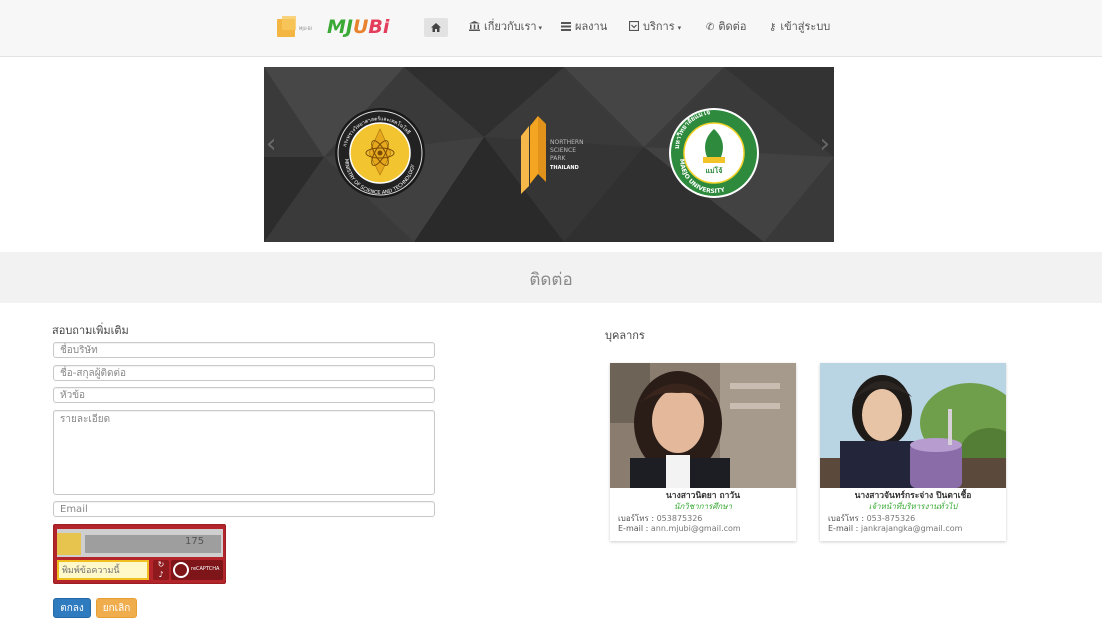 The width and height of the screenshot is (1102, 626). I want to click on recaptcha-logo: reCAPTCHA, so click(197, 570).